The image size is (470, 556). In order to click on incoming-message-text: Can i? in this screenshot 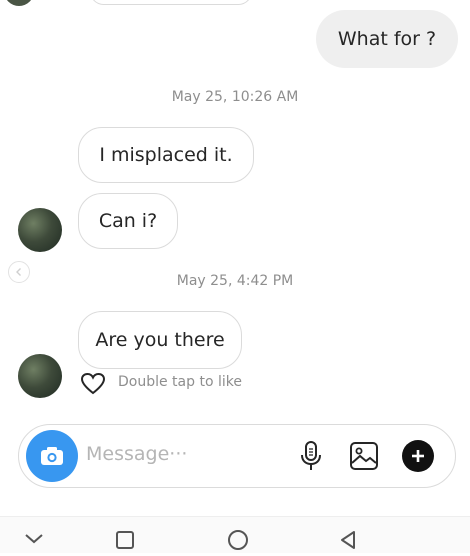, I will do `click(128, 221)`.